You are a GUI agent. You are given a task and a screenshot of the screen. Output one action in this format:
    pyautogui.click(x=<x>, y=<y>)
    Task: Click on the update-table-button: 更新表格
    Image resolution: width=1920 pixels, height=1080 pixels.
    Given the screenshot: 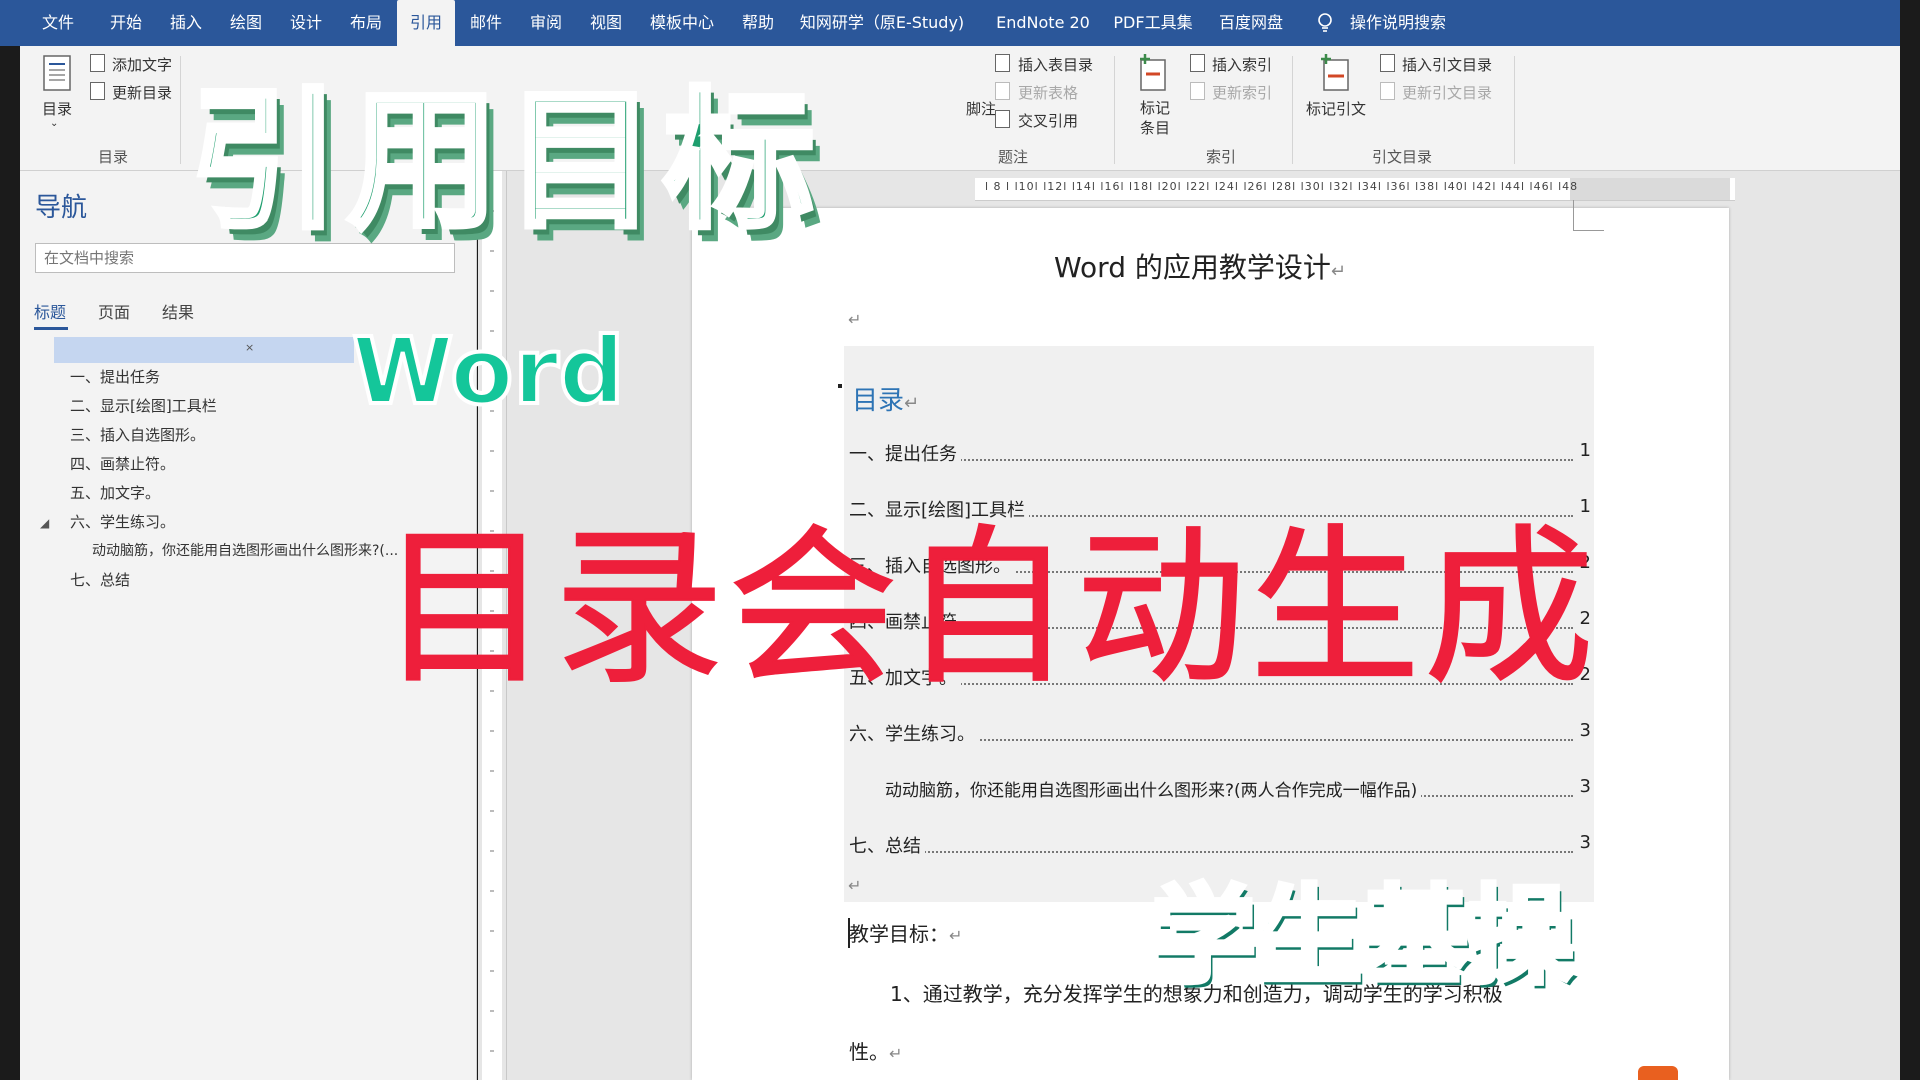 What is the action you would take?
    pyautogui.click(x=1048, y=92)
    